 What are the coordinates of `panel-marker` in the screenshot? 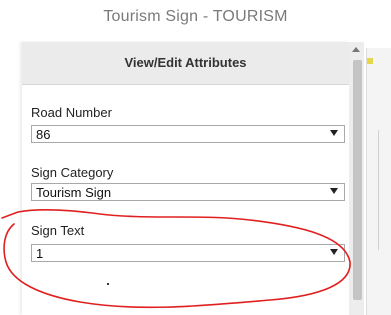 It's located at (370, 61).